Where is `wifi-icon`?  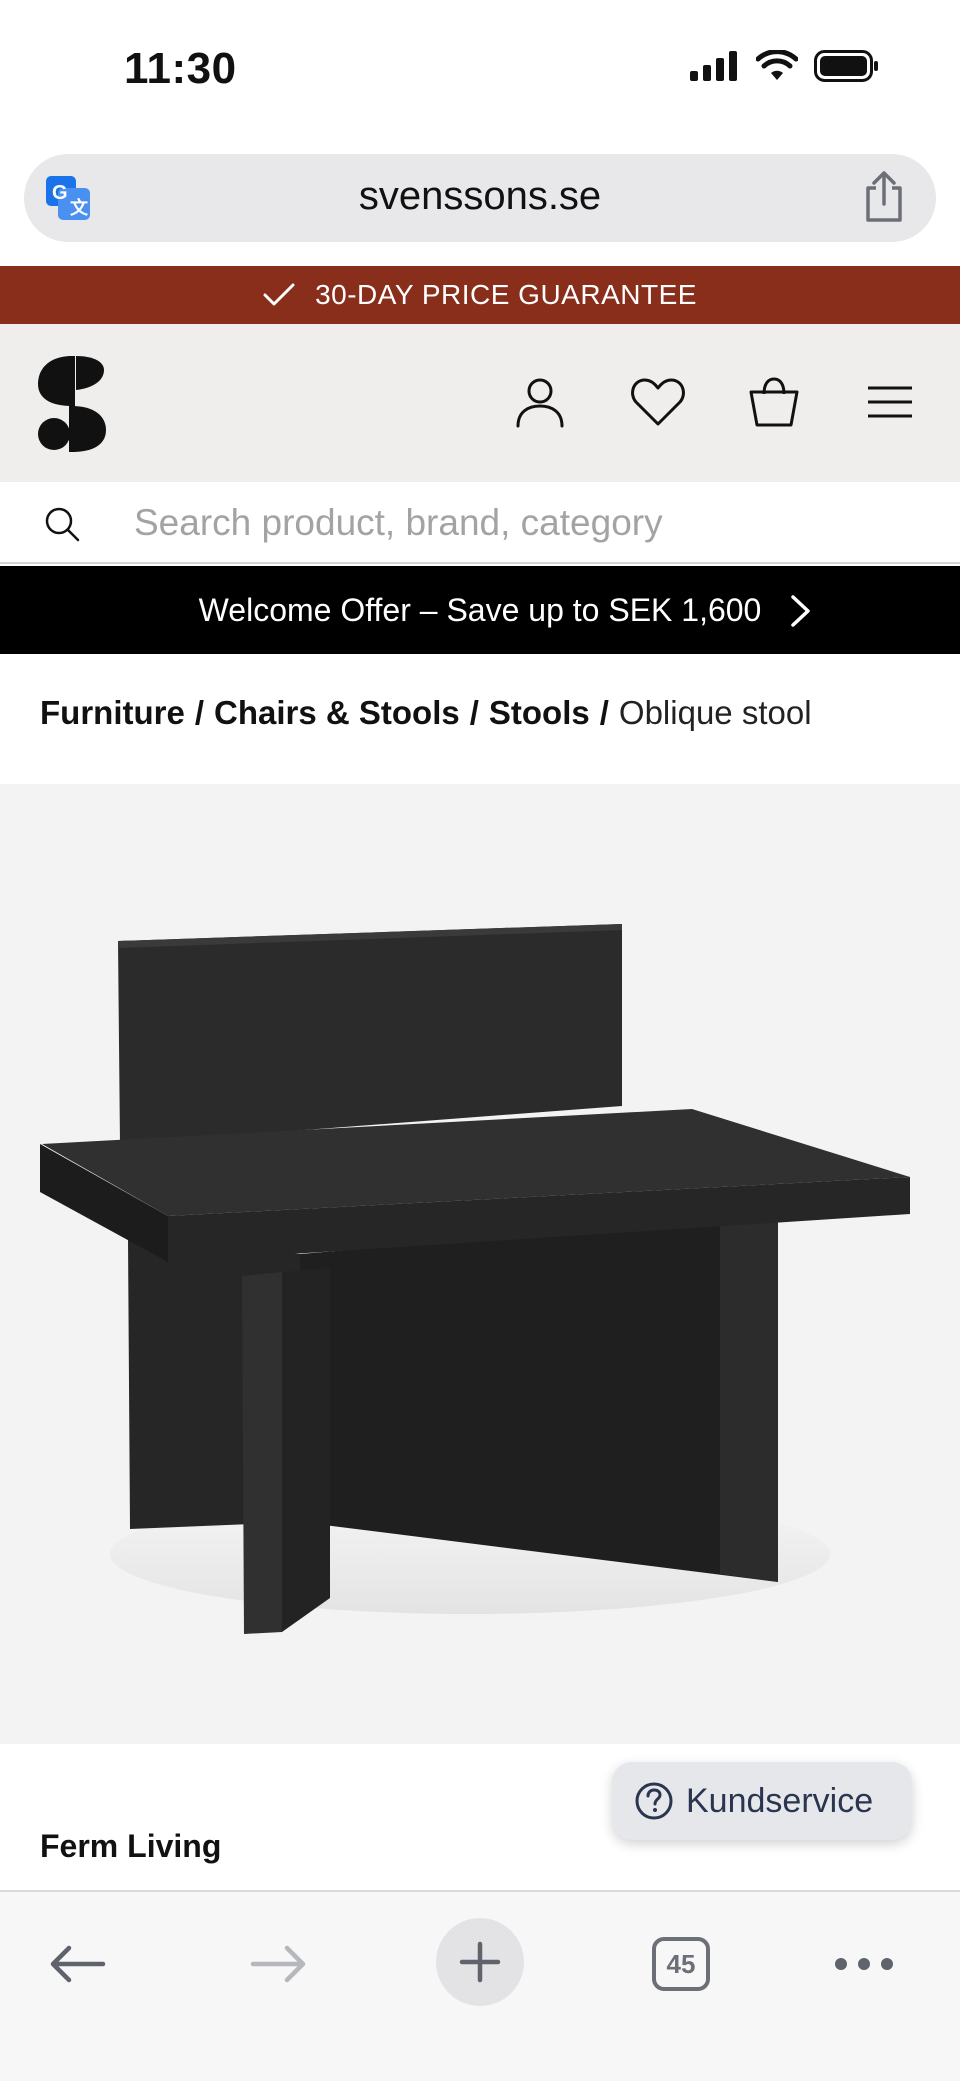 wifi-icon is located at coordinates (777, 65).